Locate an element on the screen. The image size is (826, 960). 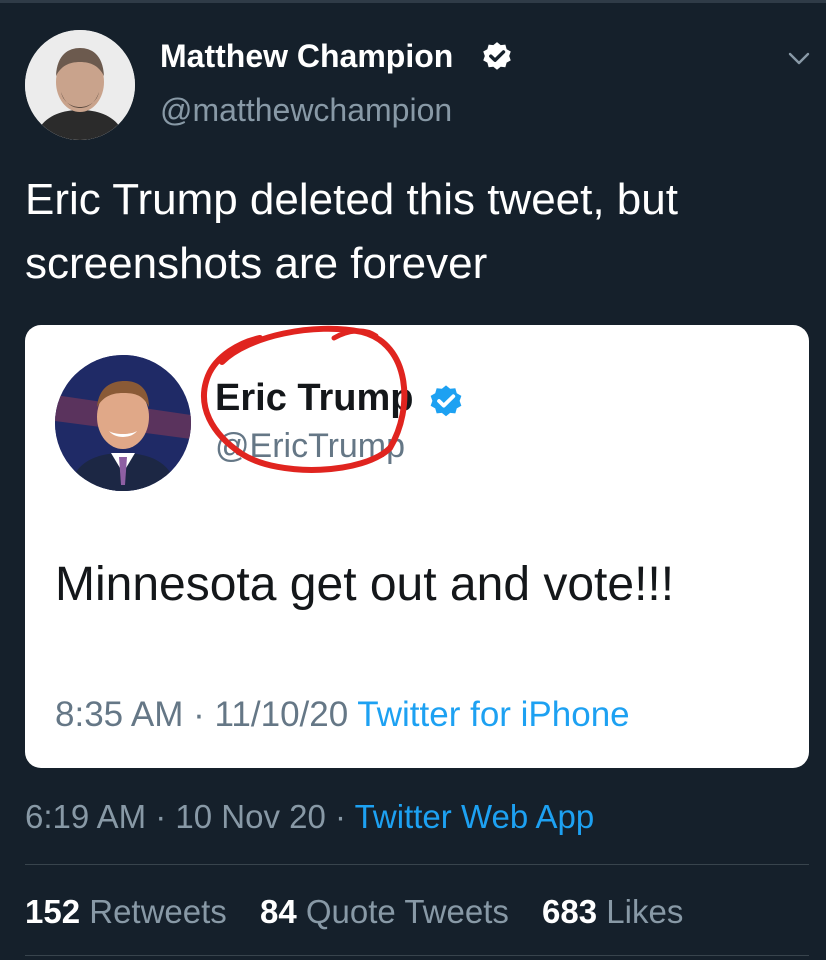
tweet-meta: 6:19 AM · 10 Nov 20 · Twitter Web App is located at coordinates (309, 817).